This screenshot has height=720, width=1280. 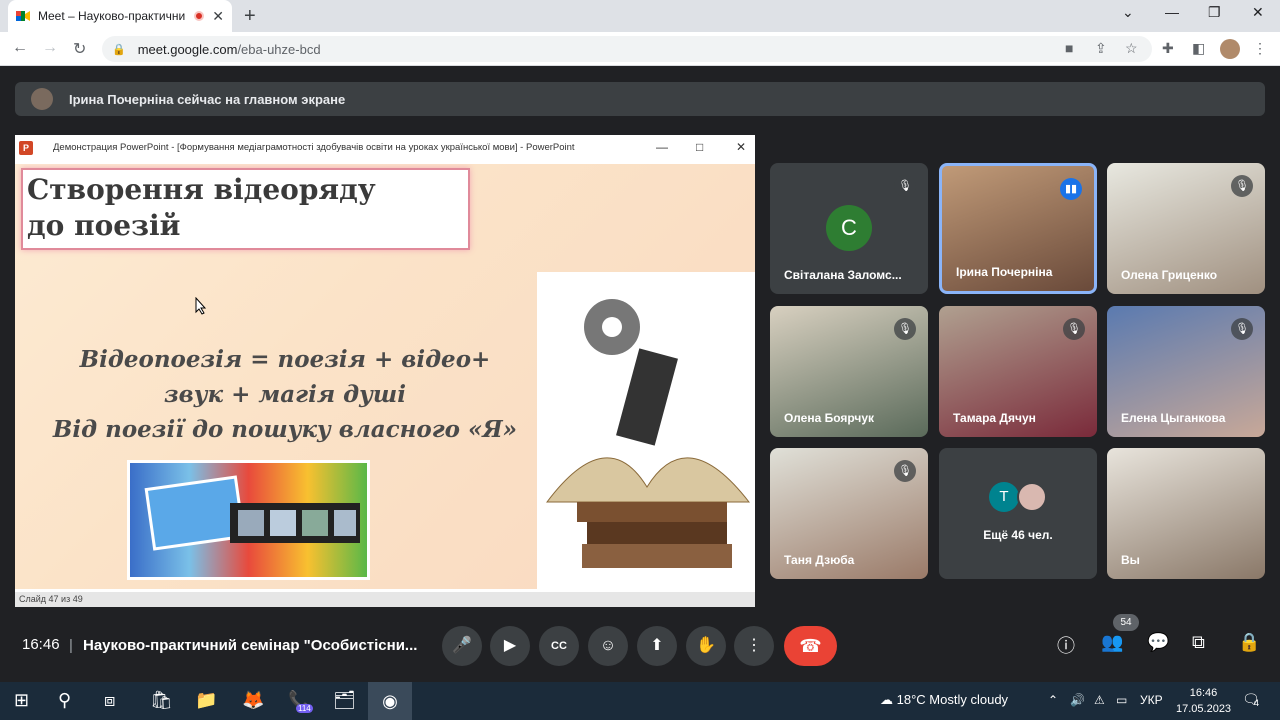 I want to click on present-now-button: ⬆, so click(x=657, y=646).